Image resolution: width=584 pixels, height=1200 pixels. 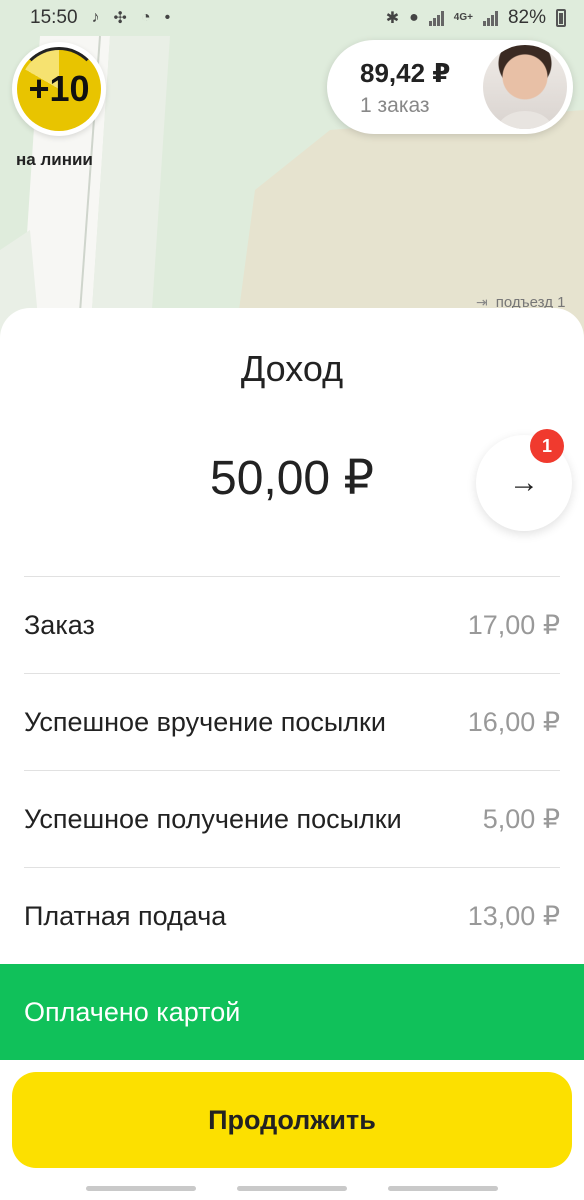 I want to click on sync-icon: ◔, so click(x=145, y=17).